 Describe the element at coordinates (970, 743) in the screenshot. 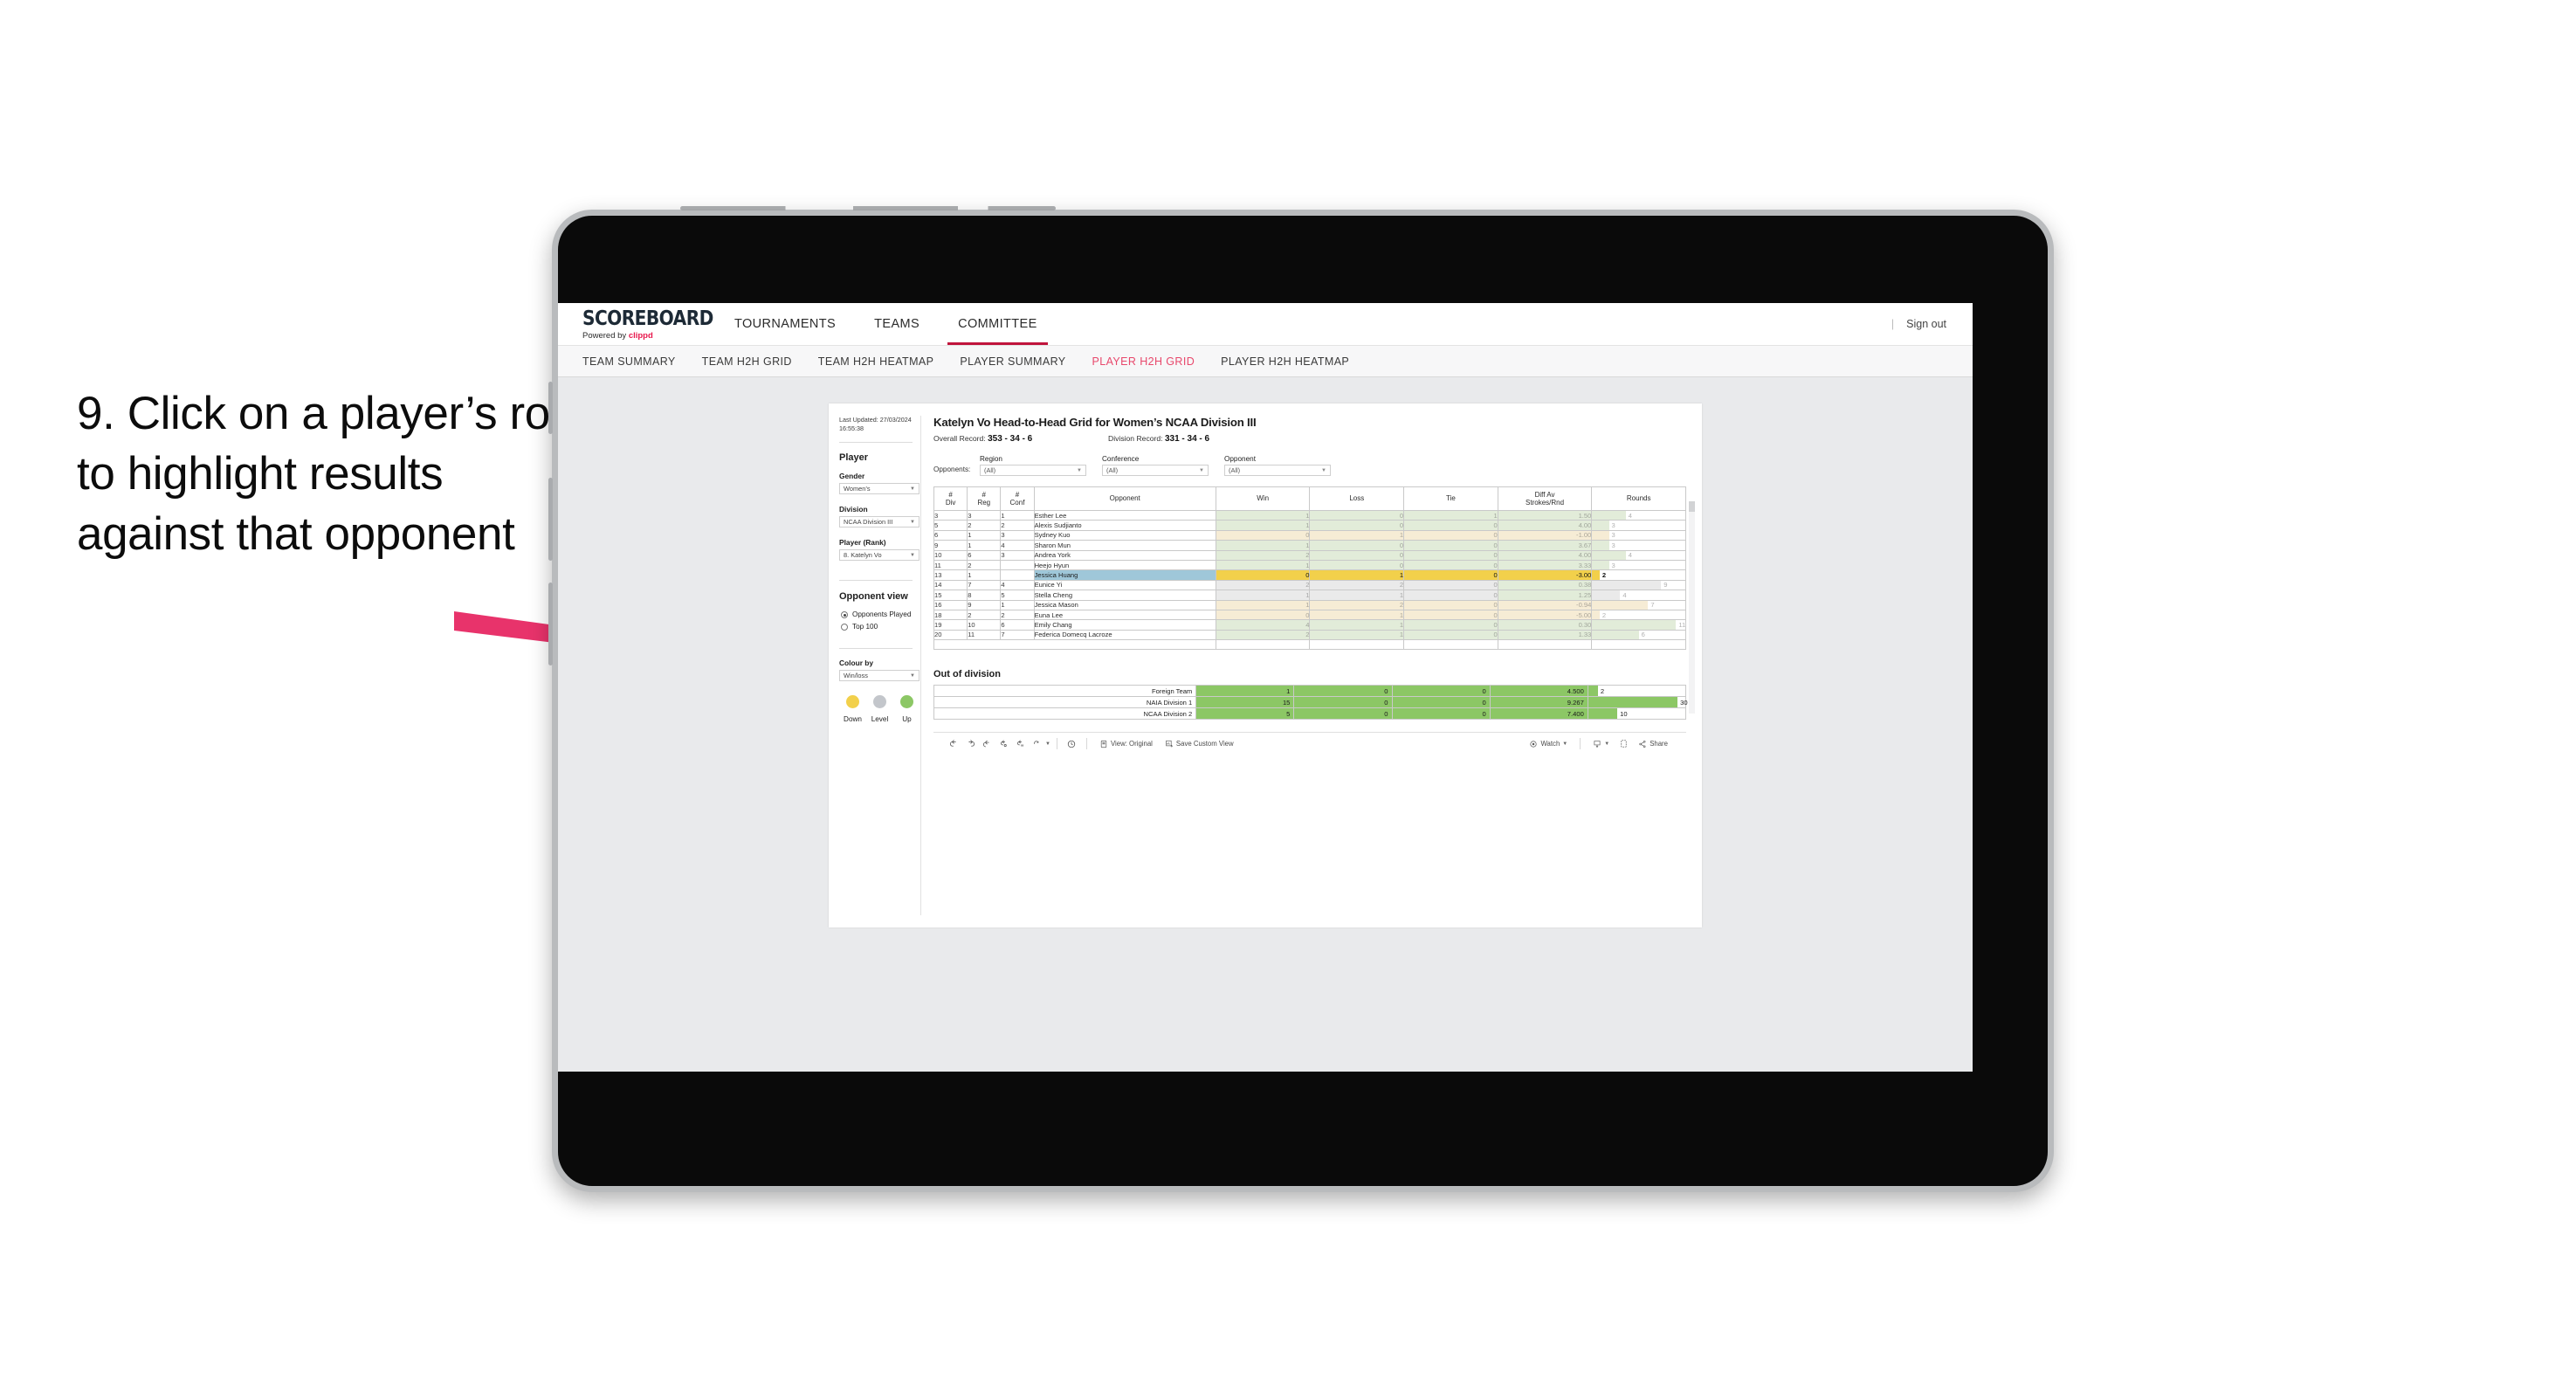

I see `redo-icon` at that location.